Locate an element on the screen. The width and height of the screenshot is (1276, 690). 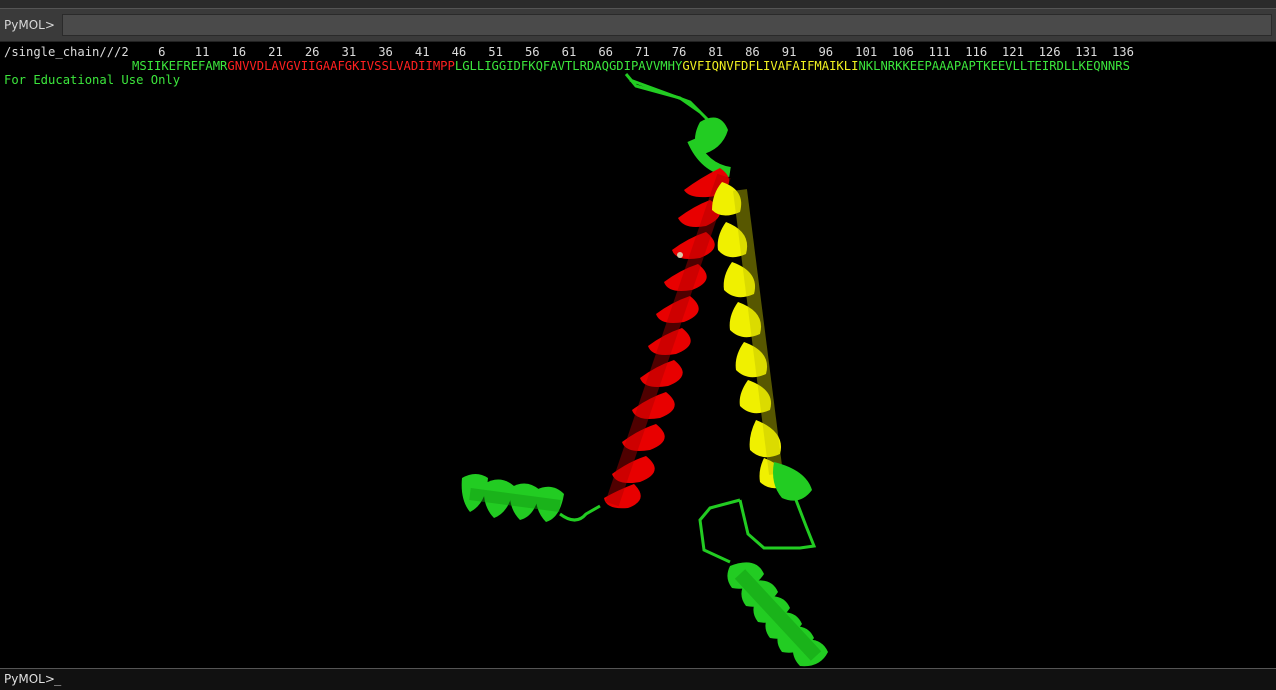
window-top-strip is located at coordinates (638, 4).